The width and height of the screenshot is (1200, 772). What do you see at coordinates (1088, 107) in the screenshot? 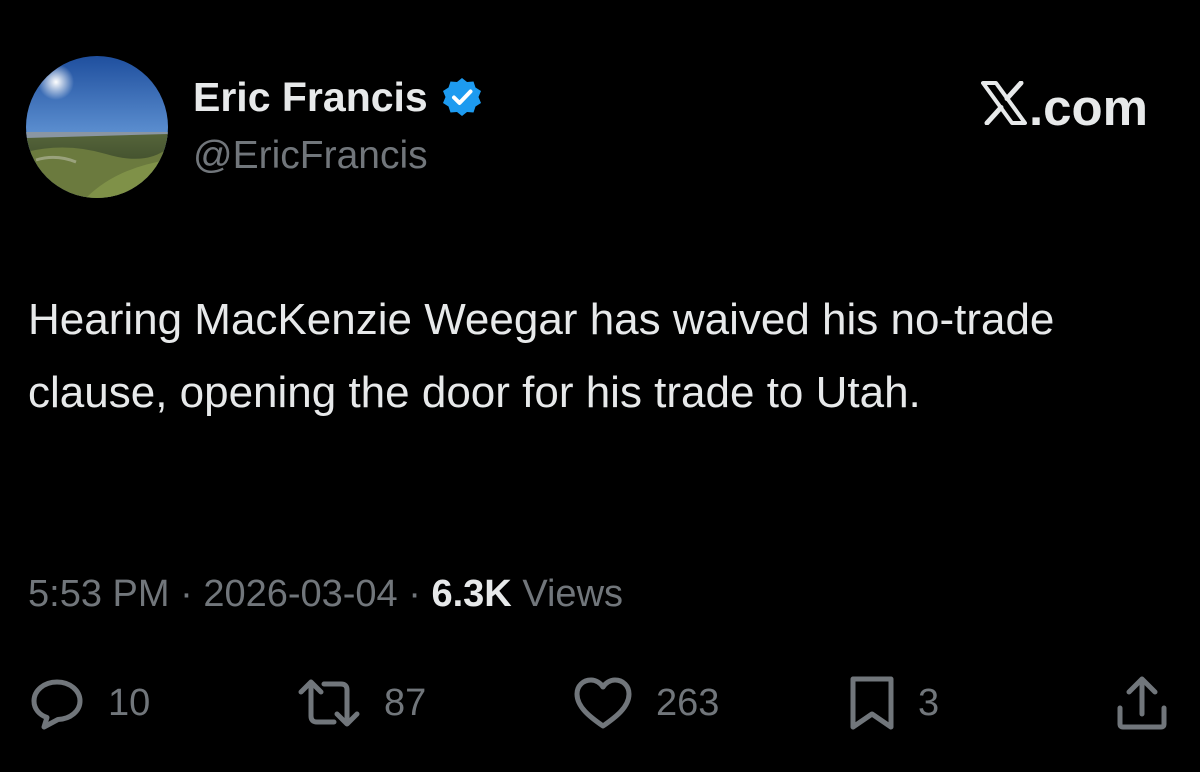
I see `brand-label: .com` at bounding box center [1088, 107].